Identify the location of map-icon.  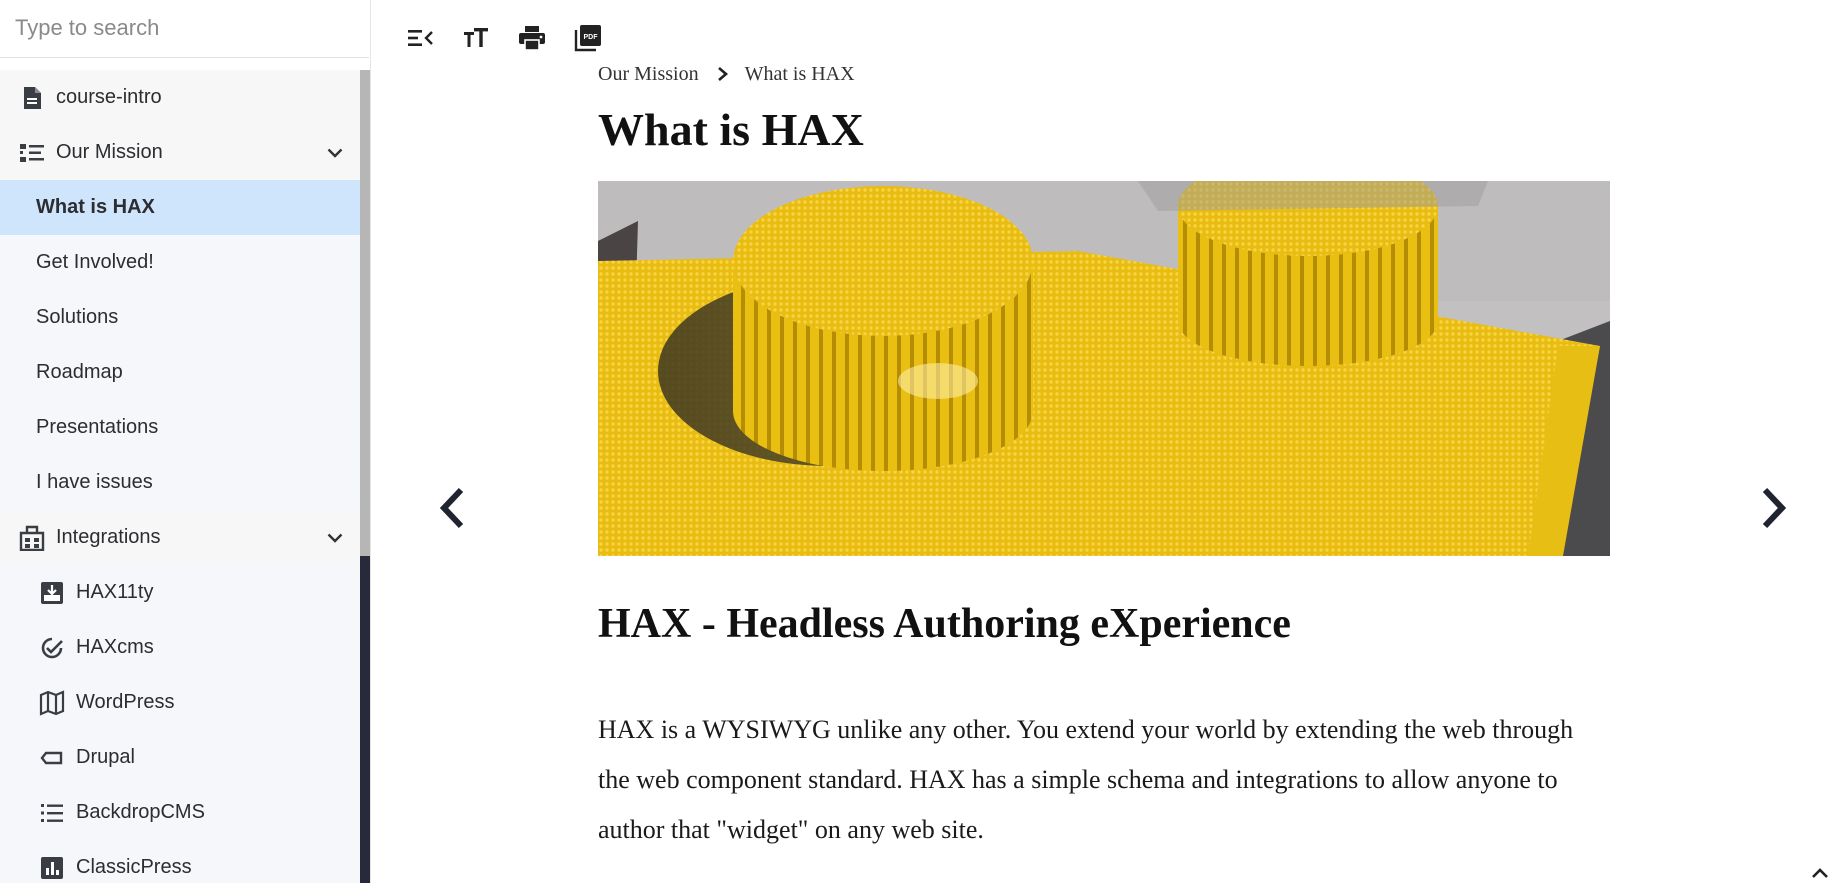
(52, 703).